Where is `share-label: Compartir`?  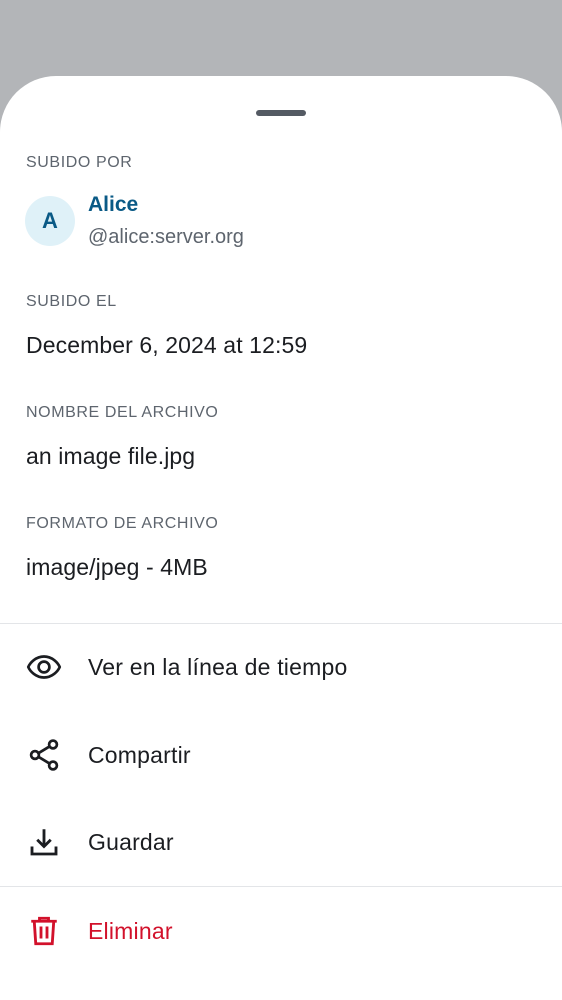 share-label: Compartir is located at coordinates (139, 754).